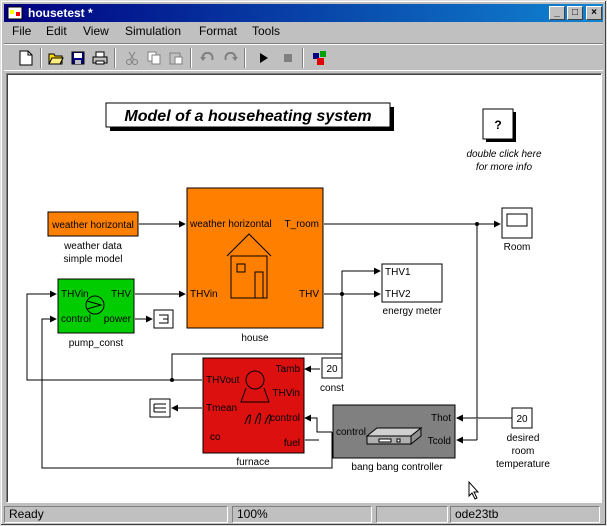 The height and width of the screenshot is (526, 607). What do you see at coordinates (255, 258) in the screenshot?
I see `house-block: weather horizontal THVin T_room THV` at bounding box center [255, 258].